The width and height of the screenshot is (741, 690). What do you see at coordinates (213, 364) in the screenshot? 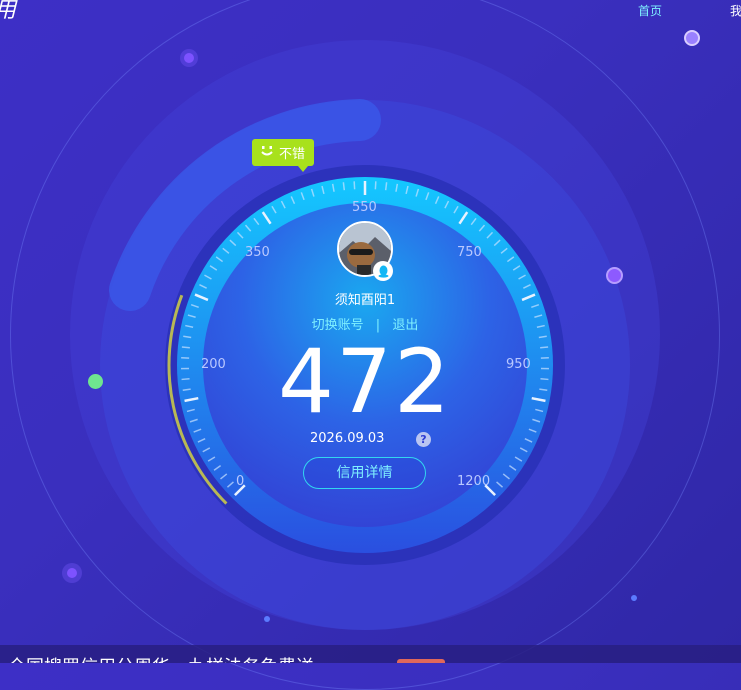
I see `tick-label-200: 200` at bounding box center [213, 364].